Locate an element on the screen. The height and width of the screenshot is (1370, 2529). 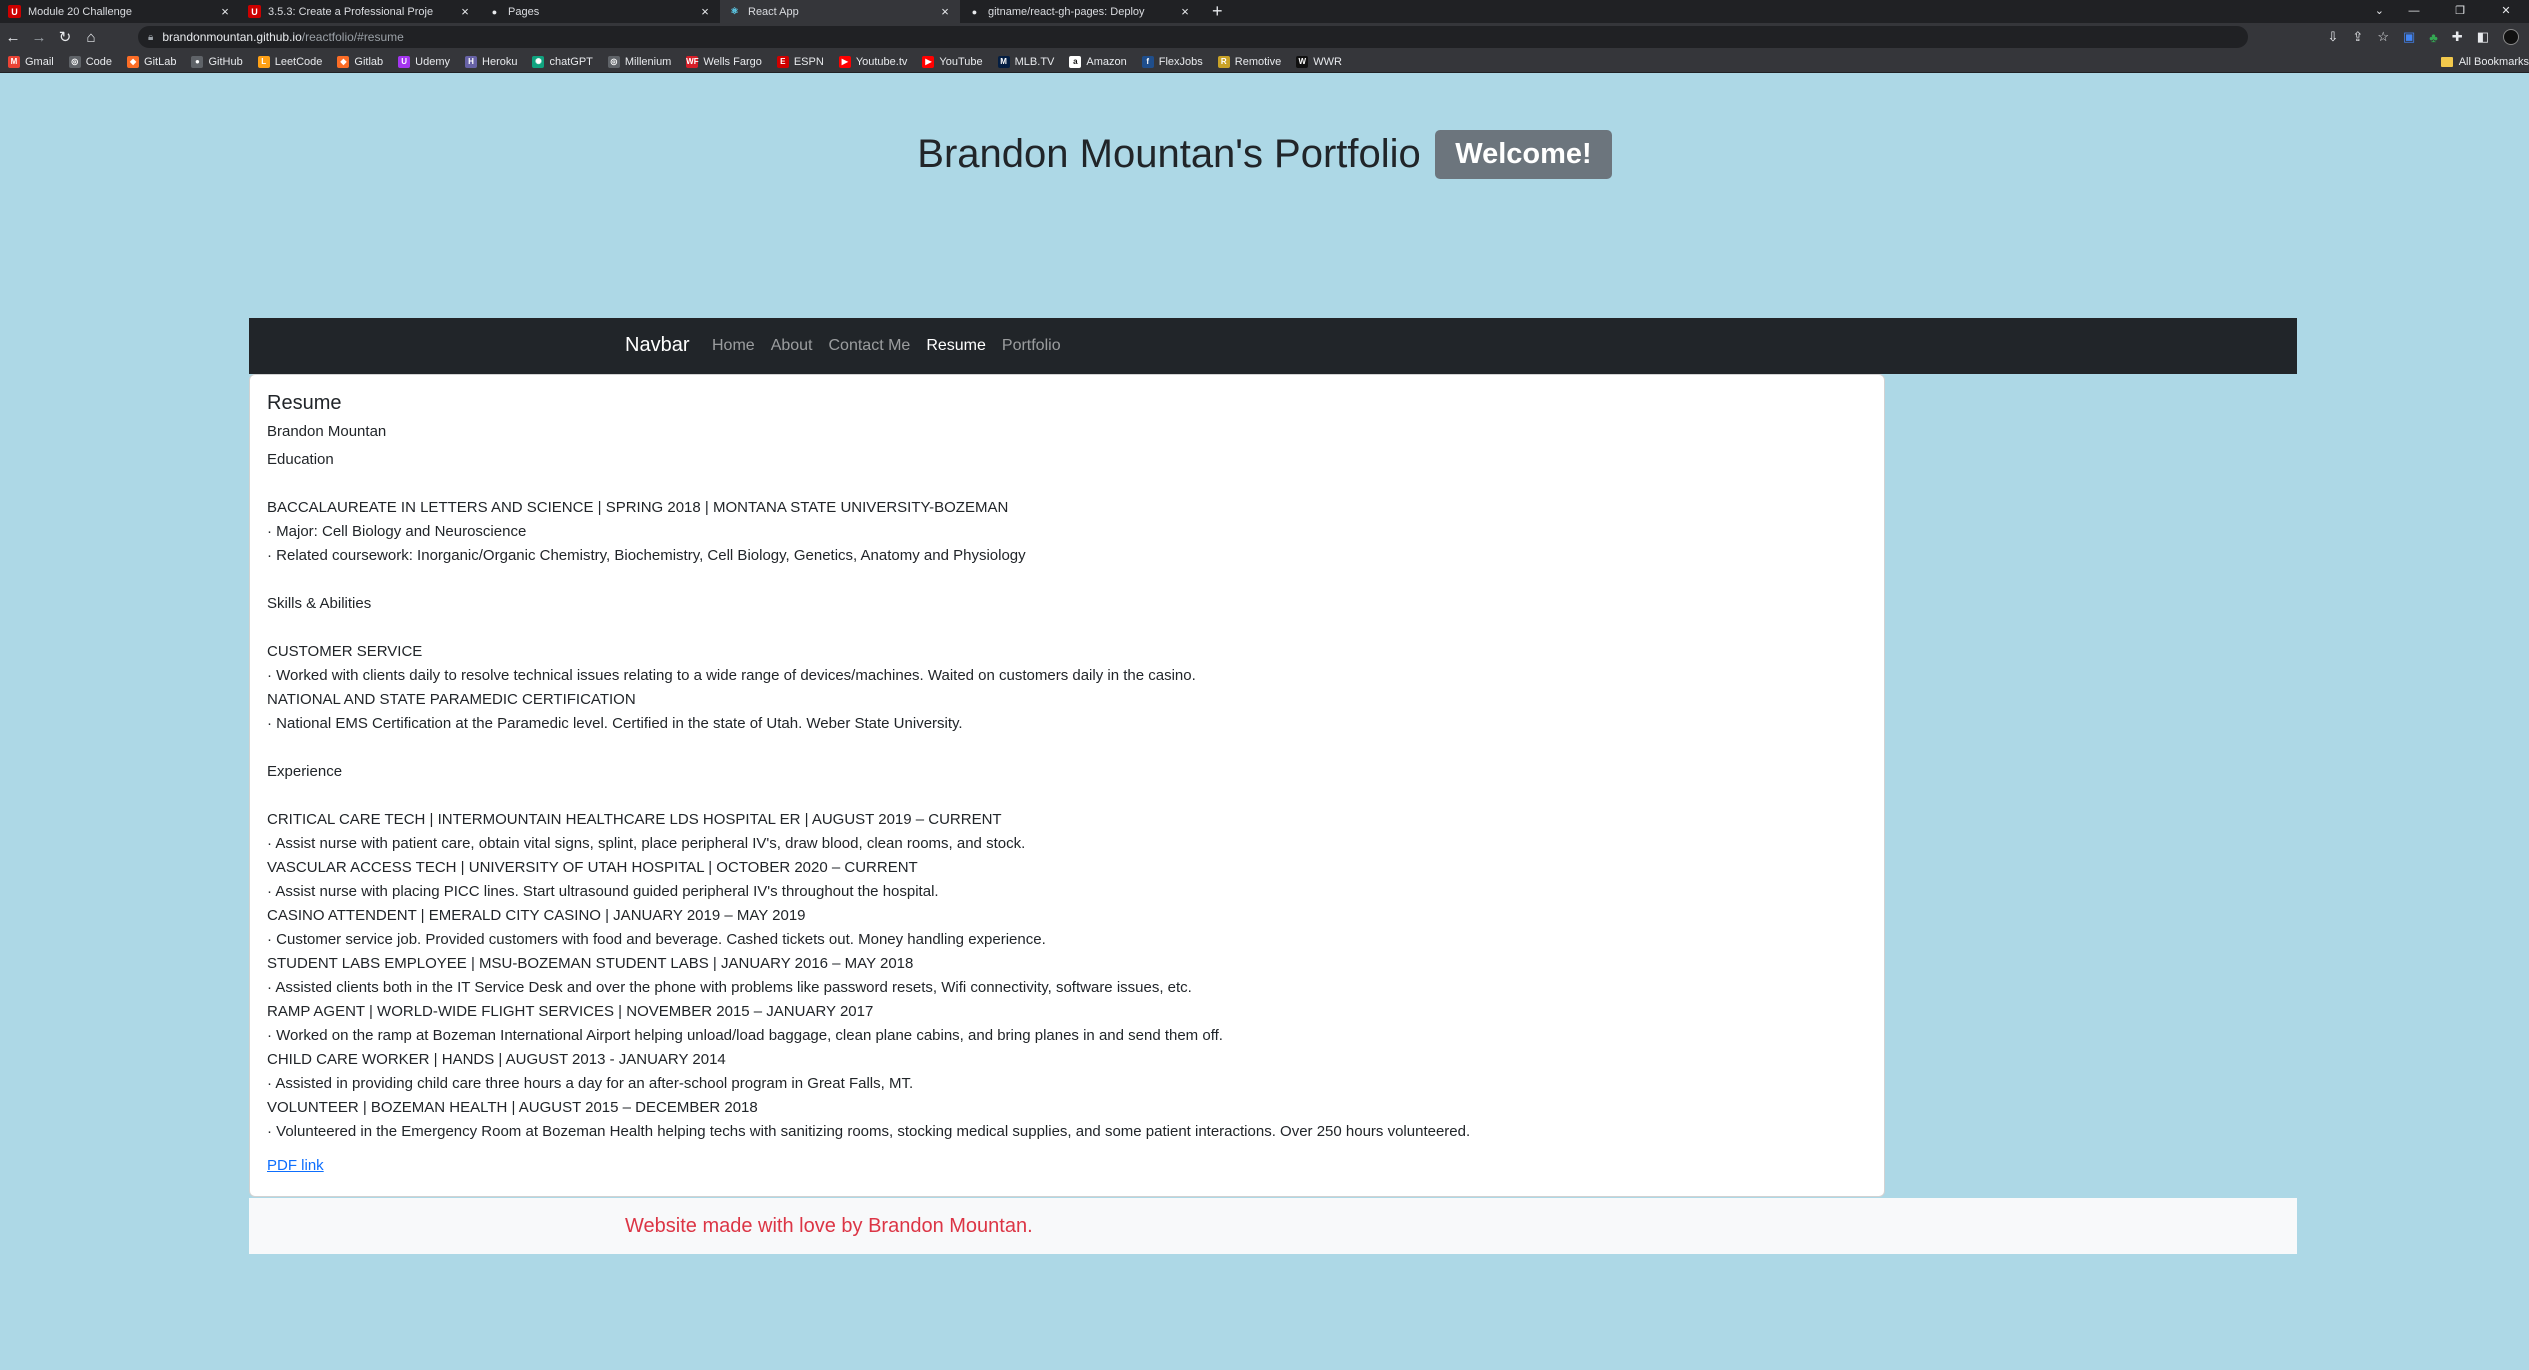
bookmark-item: WF Wells Fargo is located at coordinates (724, 61).